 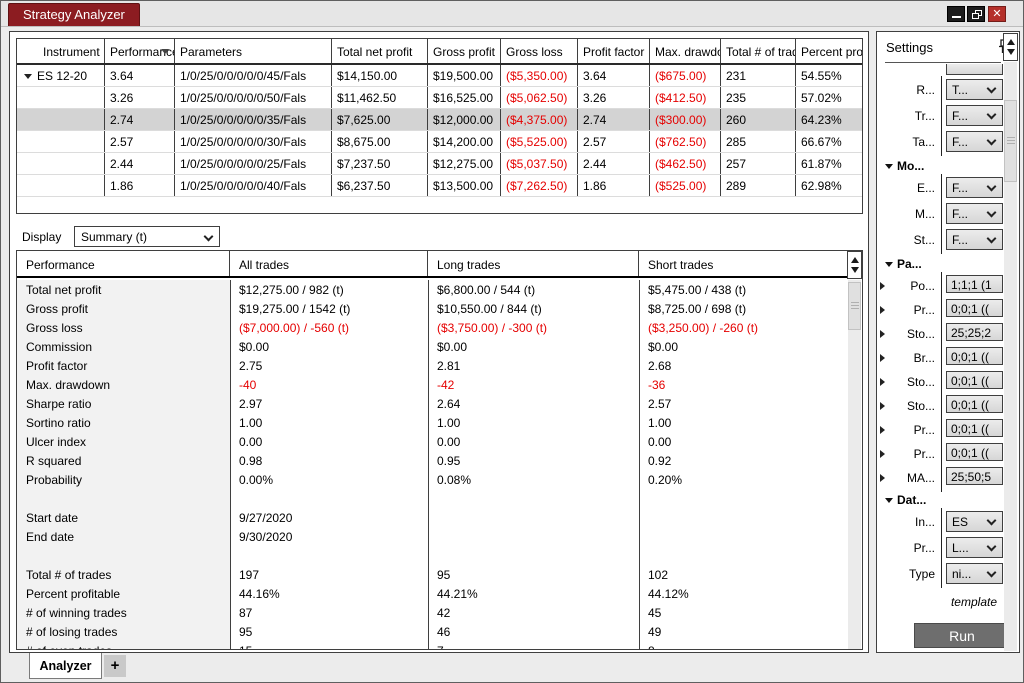 I want to click on short-trades-value: $0.00, so click(x=663, y=347).